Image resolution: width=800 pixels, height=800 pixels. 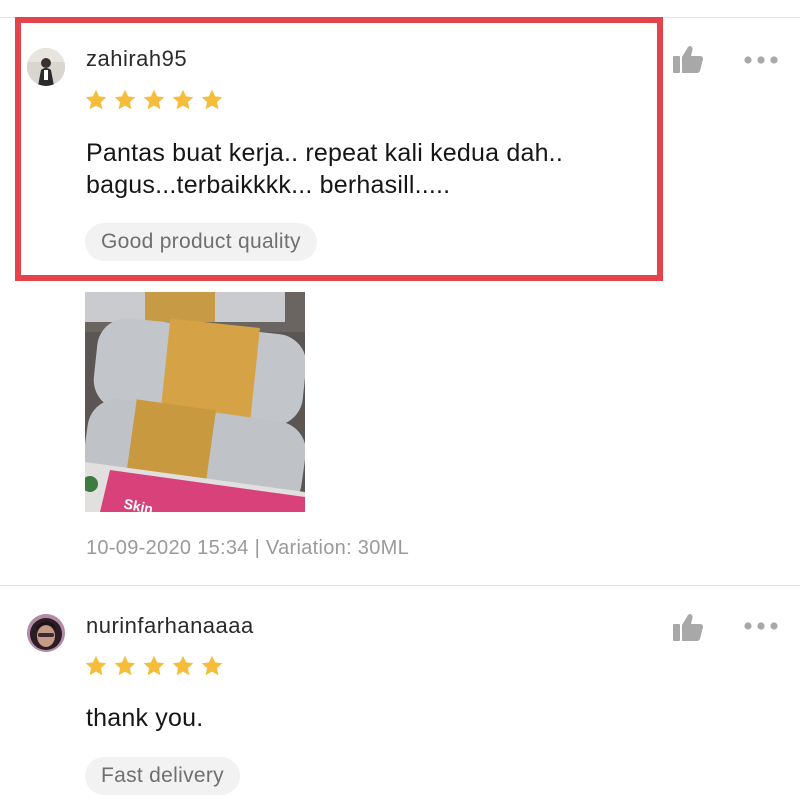 What do you see at coordinates (170, 626) in the screenshot?
I see `username: nurinfarhanaaaa` at bounding box center [170, 626].